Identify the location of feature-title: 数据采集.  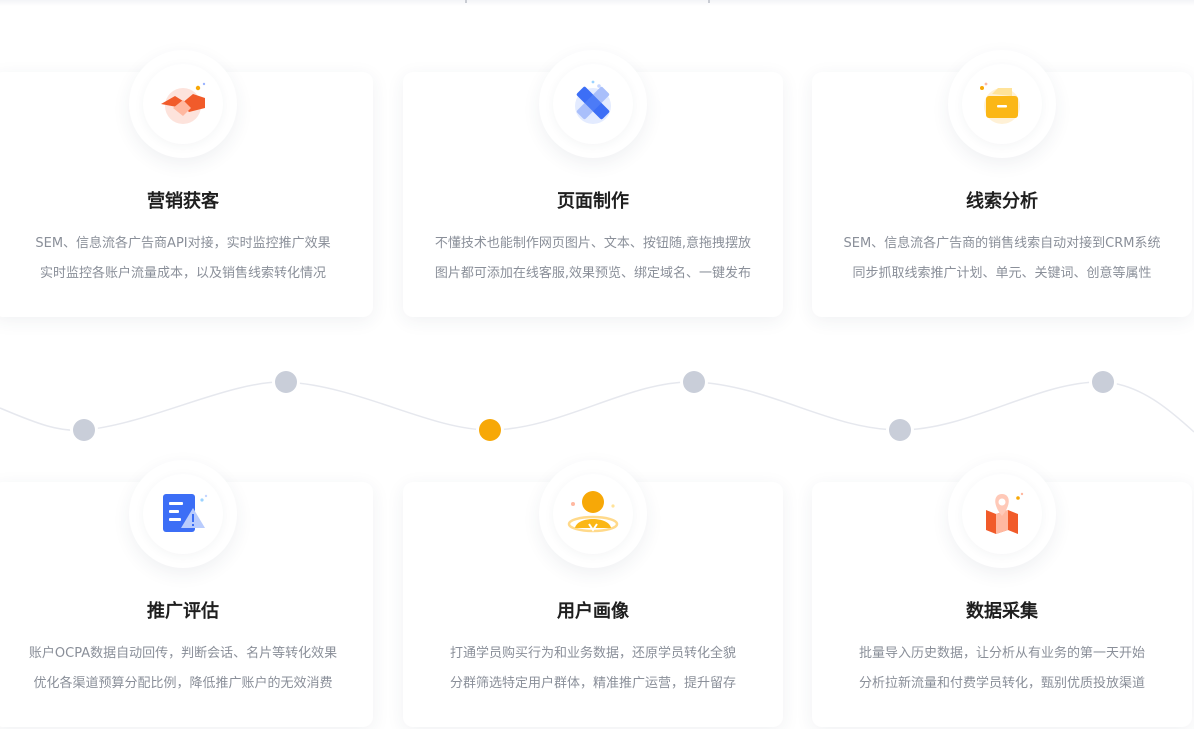
(1002, 611).